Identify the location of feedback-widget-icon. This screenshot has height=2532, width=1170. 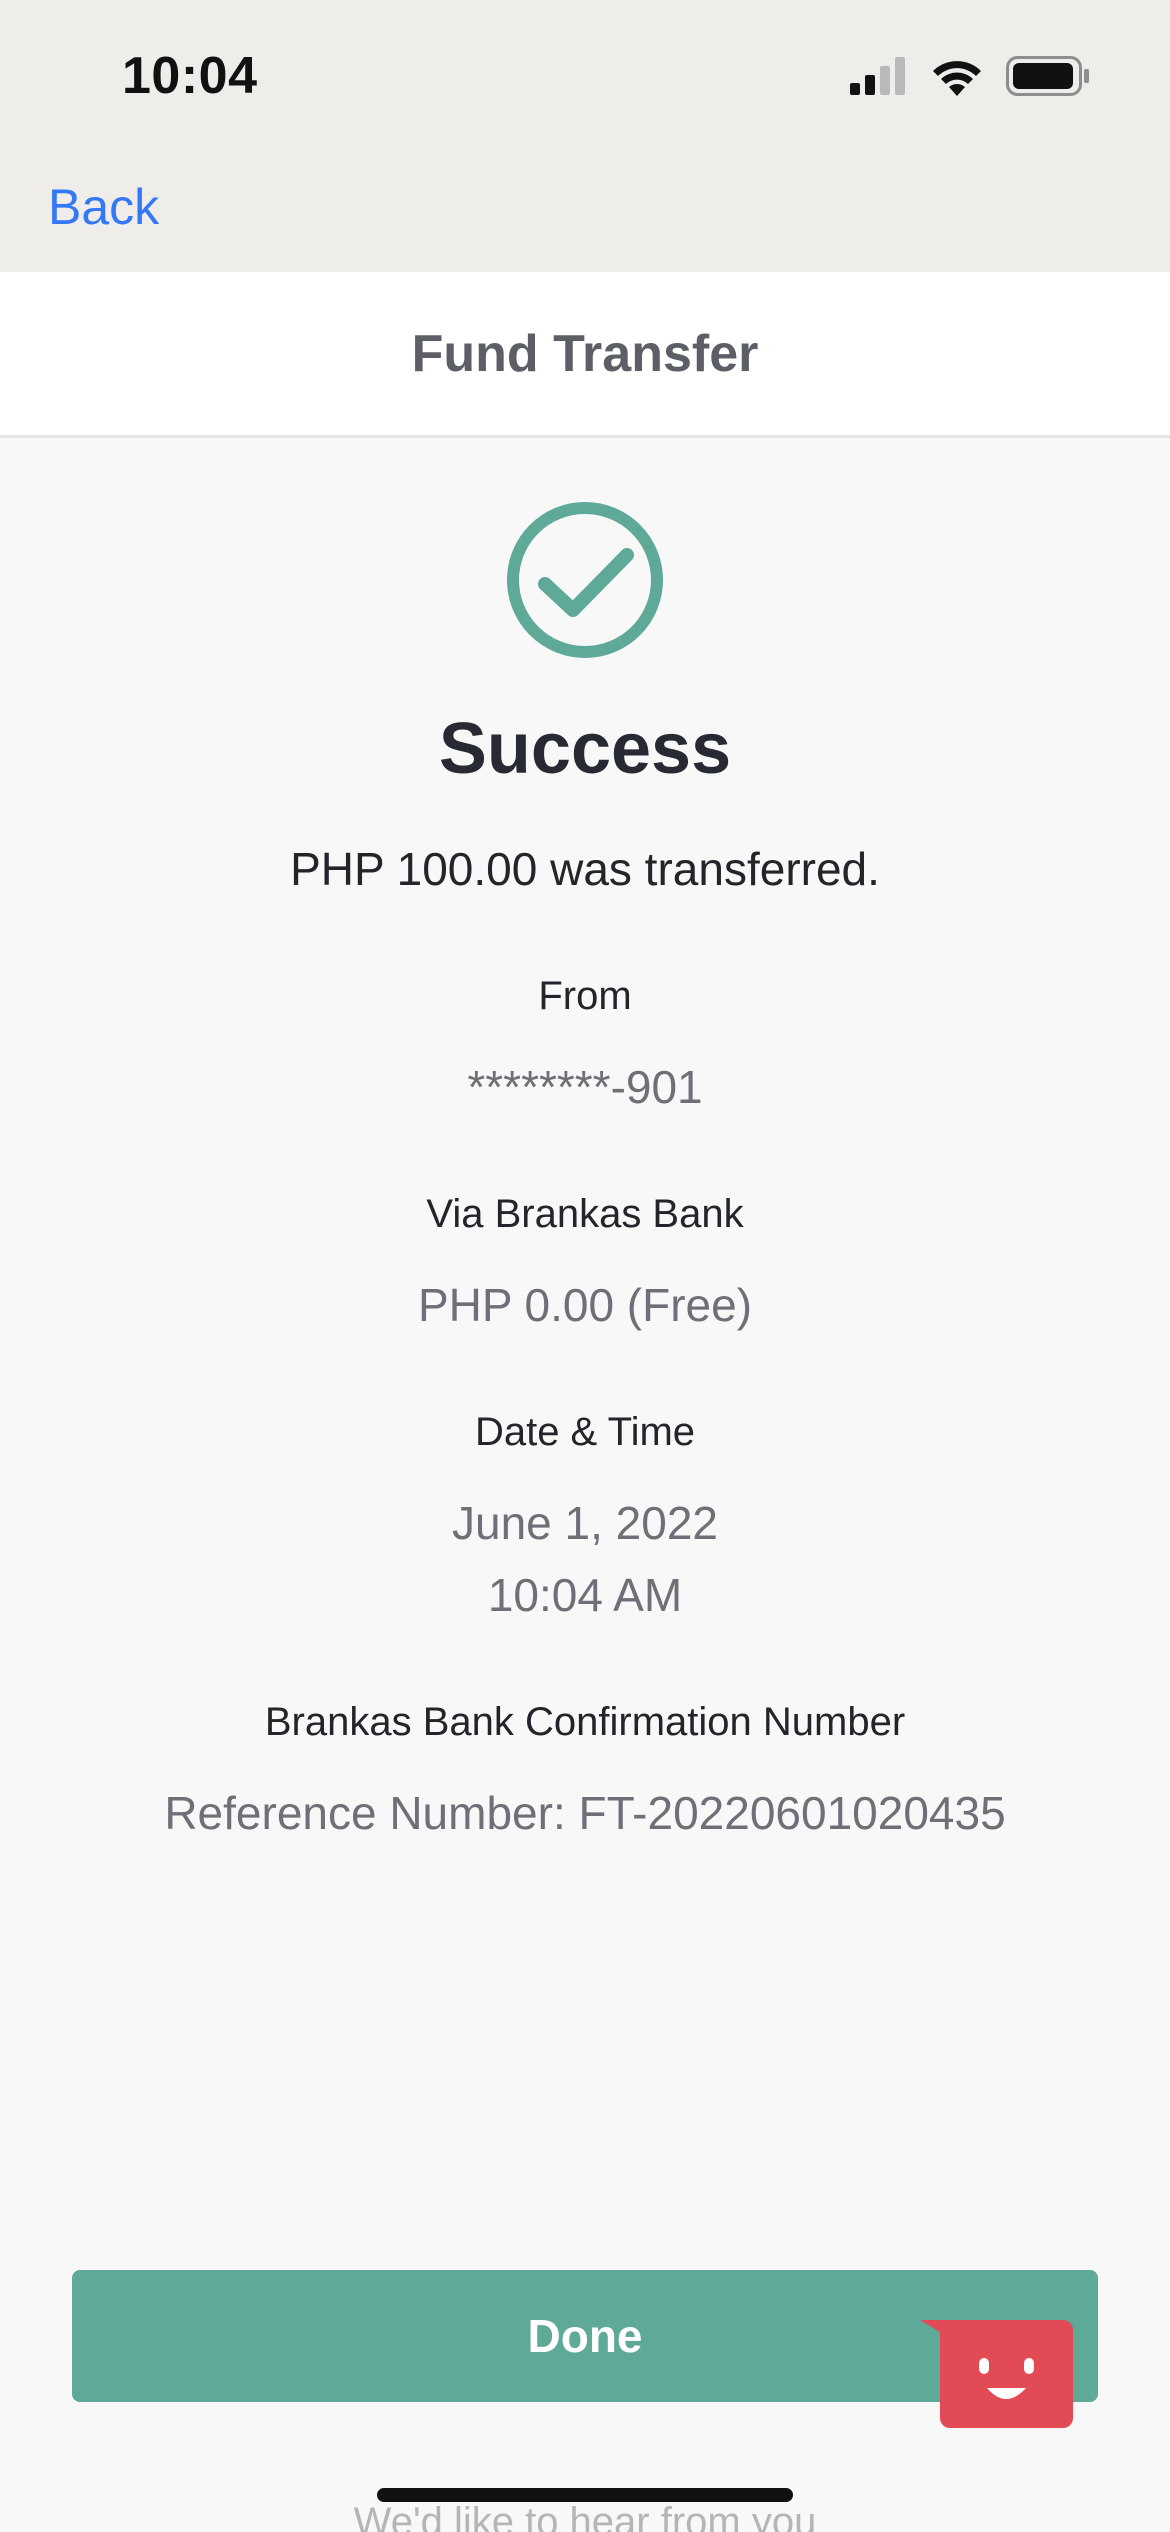
(997, 2374).